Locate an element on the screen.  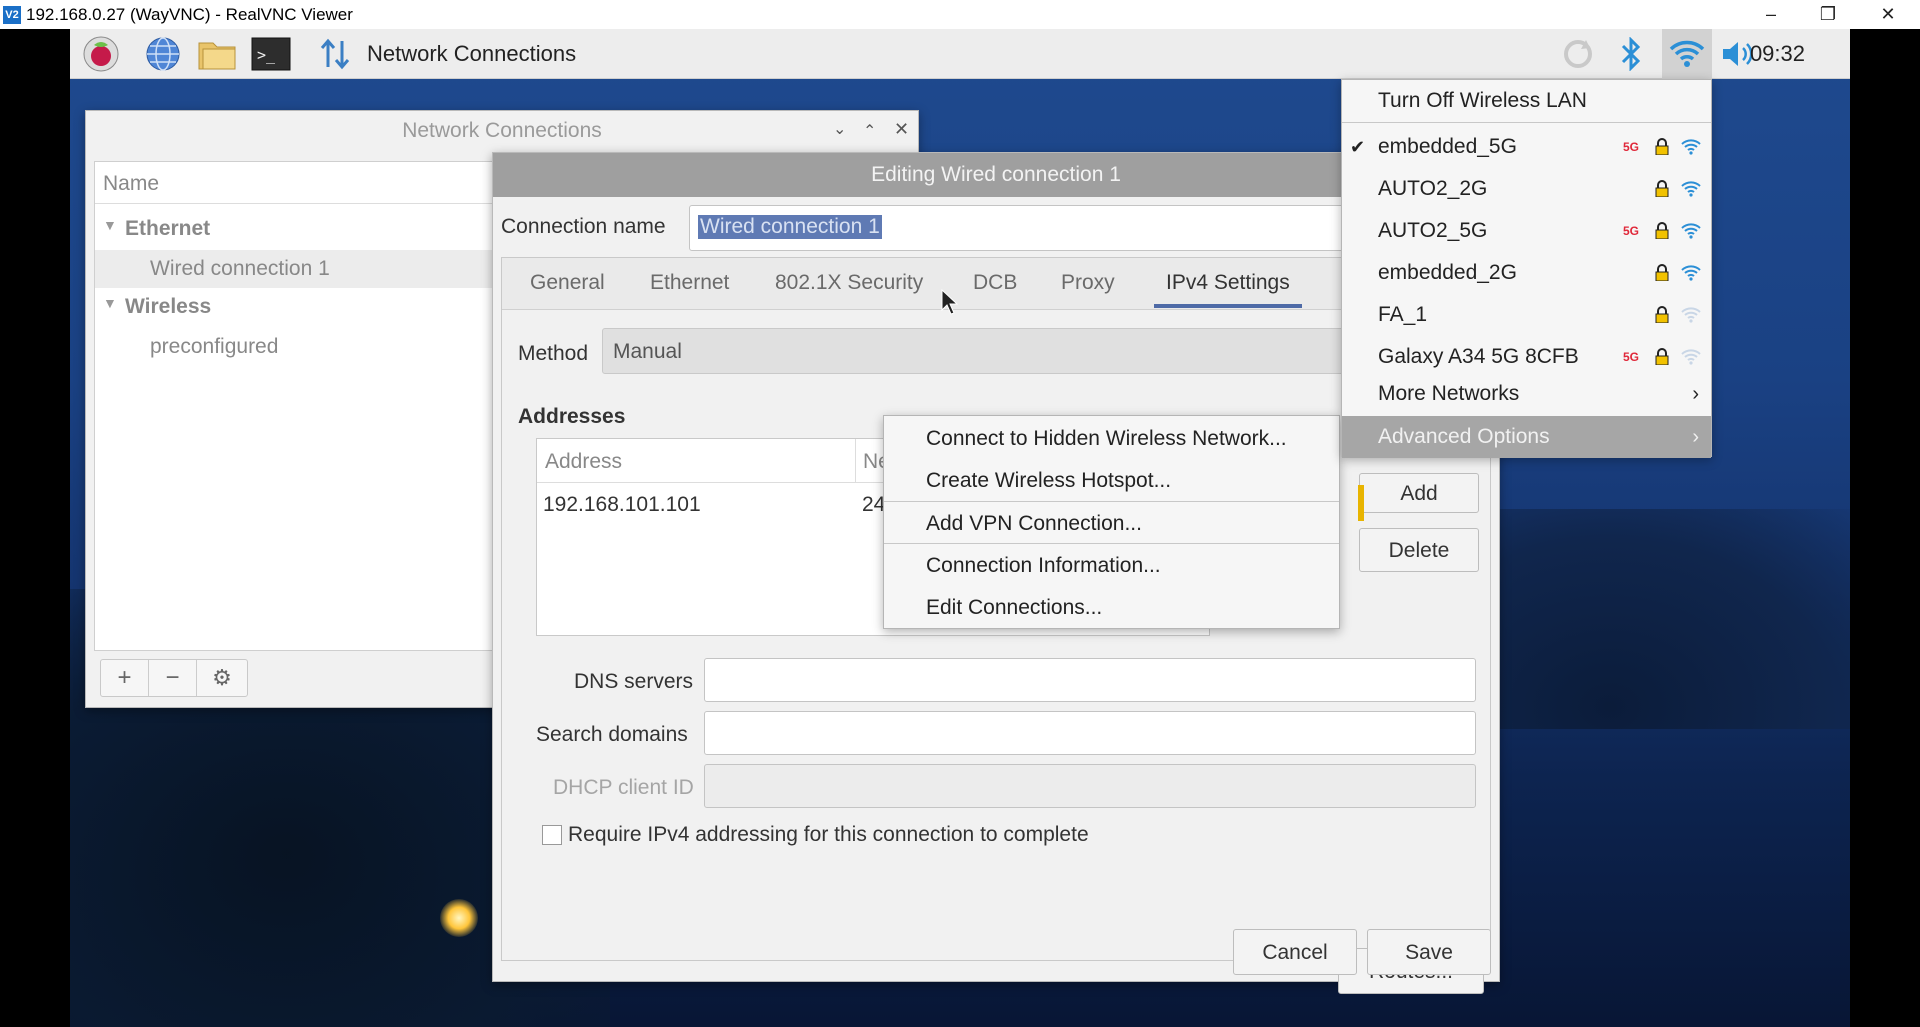
add-button-container: Add is located at coordinates (1419, 493).